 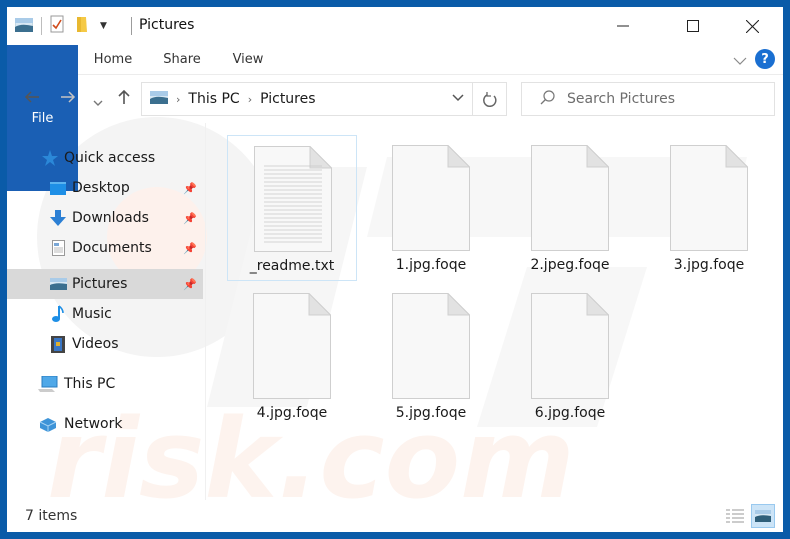 I want to click on pictures-app-icon, so click(x=24, y=26).